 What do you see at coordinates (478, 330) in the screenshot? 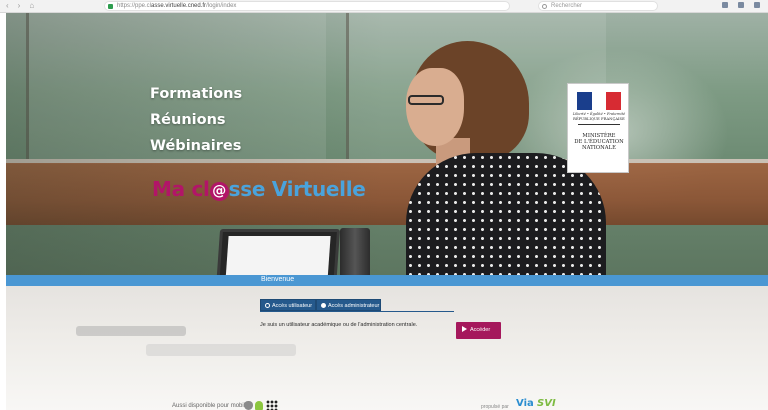
I see `access-button: Accéder` at bounding box center [478, 330].